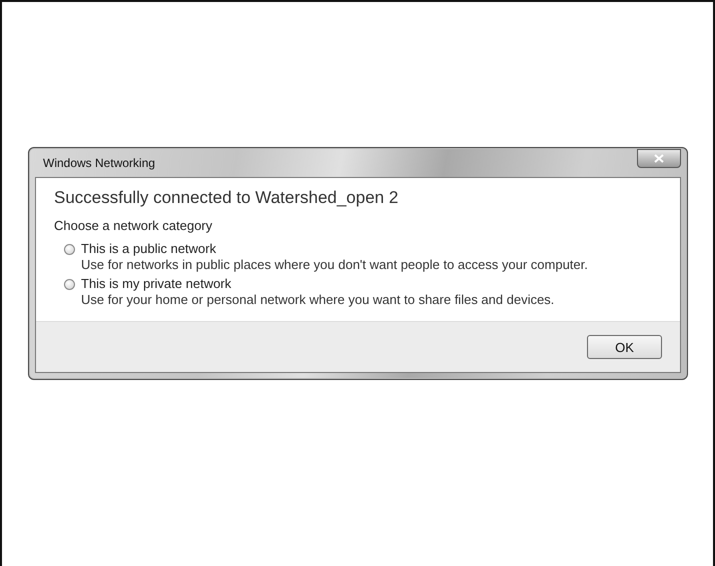  I want to click on close-button, so click(659, 158).